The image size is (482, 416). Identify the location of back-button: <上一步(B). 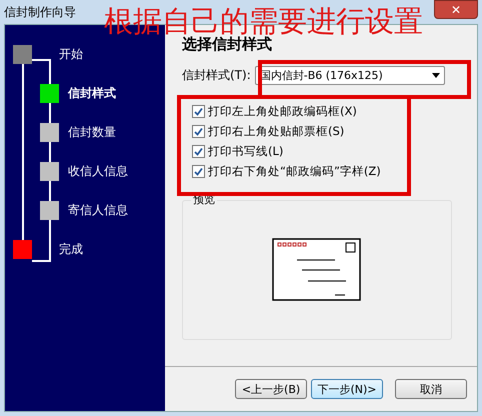
(271, 389).